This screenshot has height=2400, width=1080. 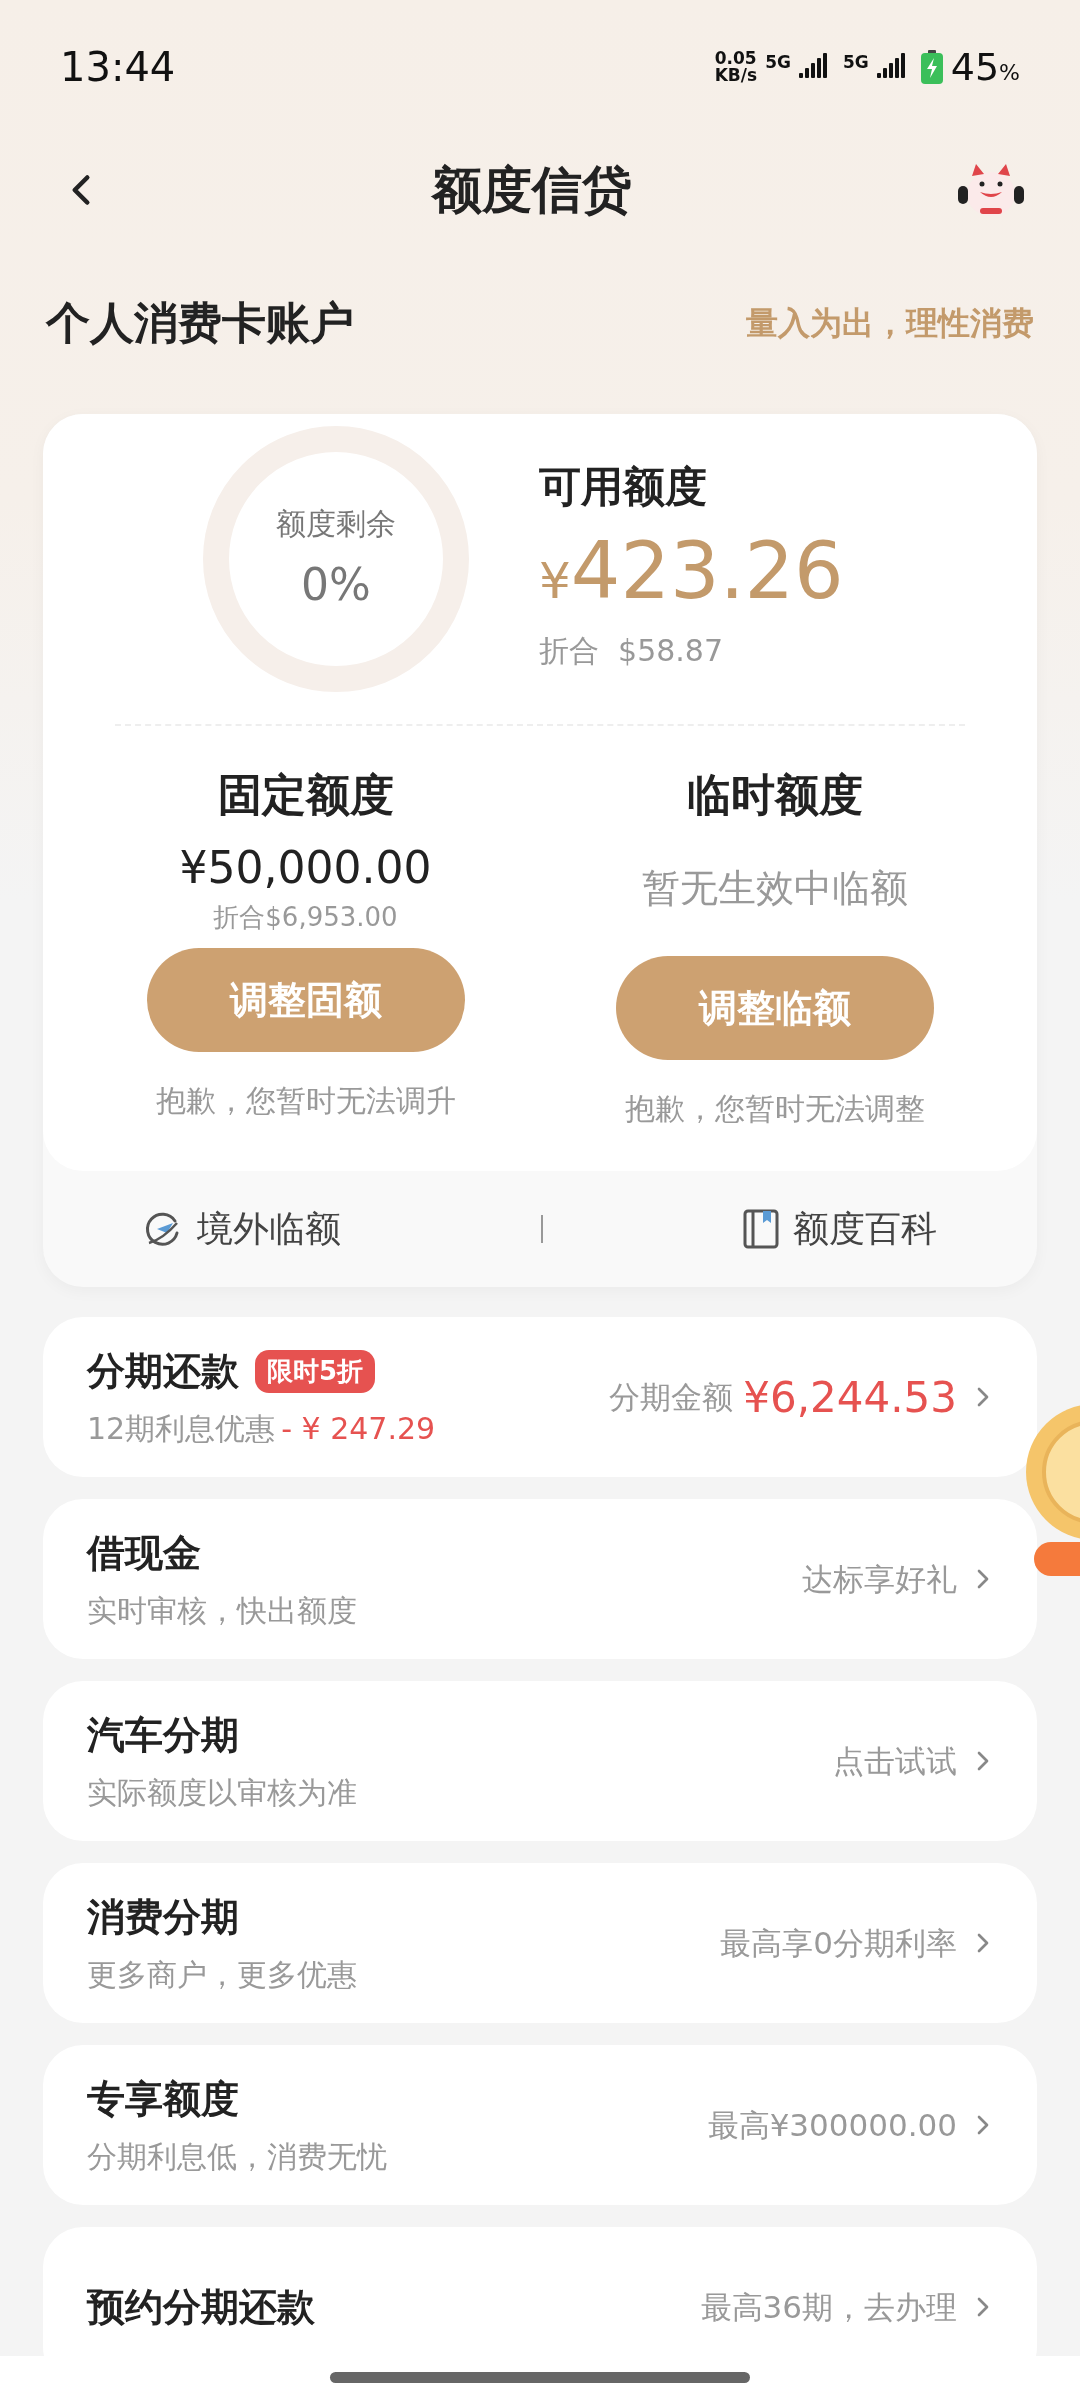 I want to click on service-note: 达标享好礼, so click(x=879, y=1579).